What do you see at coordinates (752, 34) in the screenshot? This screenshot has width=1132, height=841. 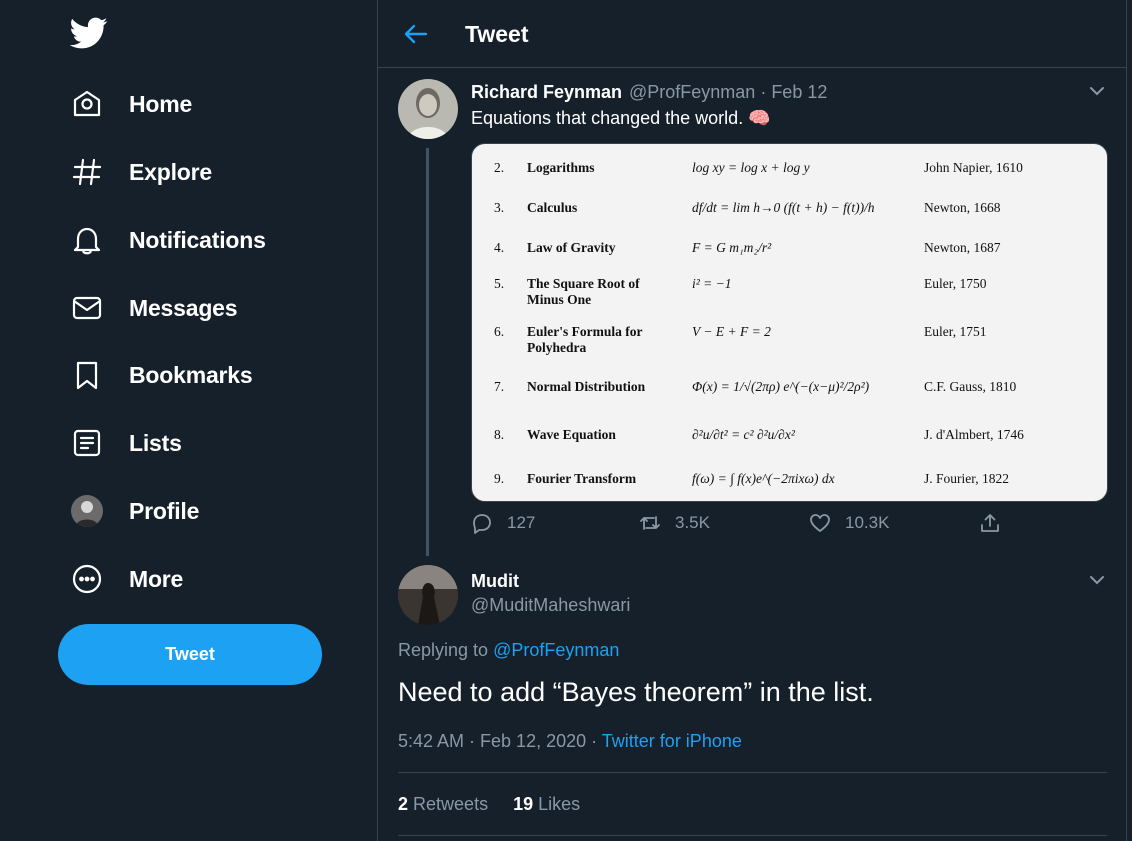 I see `page-header: Tweet` at bounding box center [752, 34].